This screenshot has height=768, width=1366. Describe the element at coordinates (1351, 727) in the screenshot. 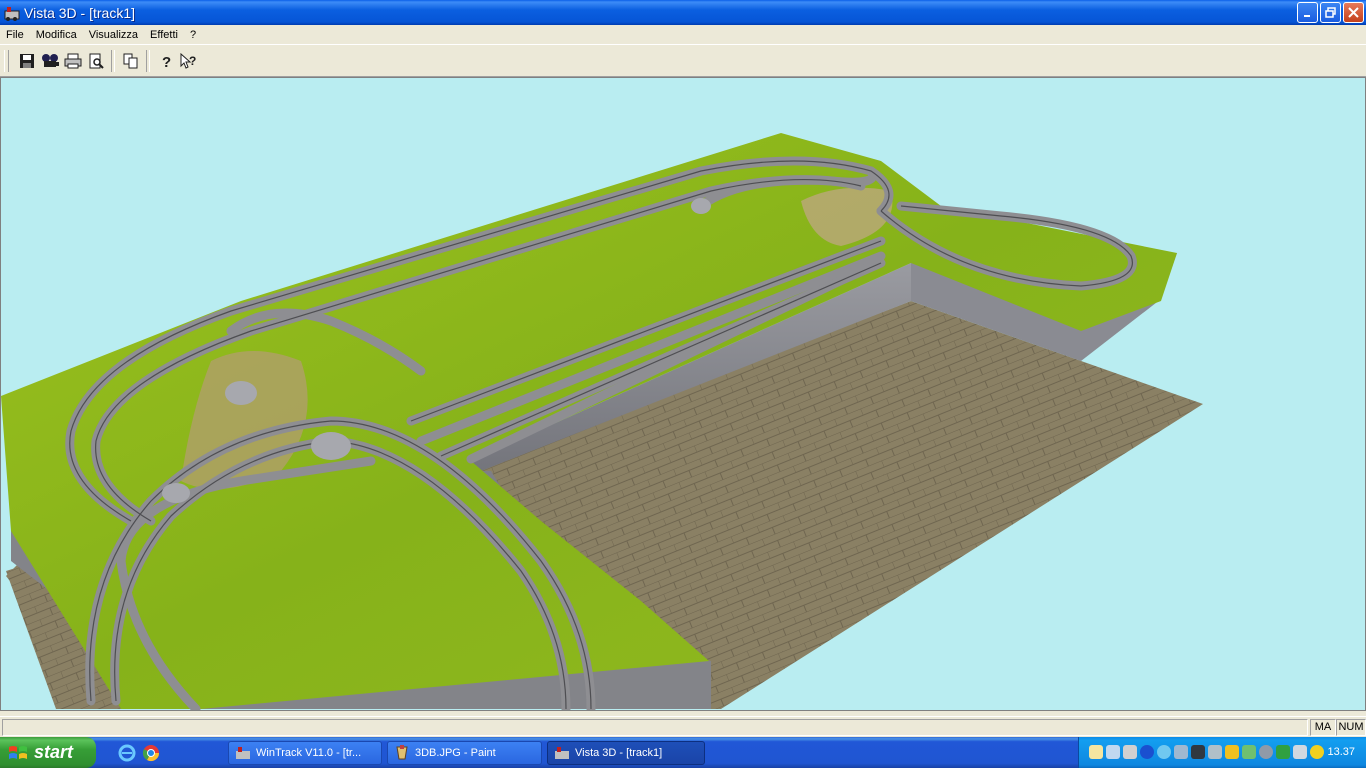

I see `status-num: NUM` at that location.